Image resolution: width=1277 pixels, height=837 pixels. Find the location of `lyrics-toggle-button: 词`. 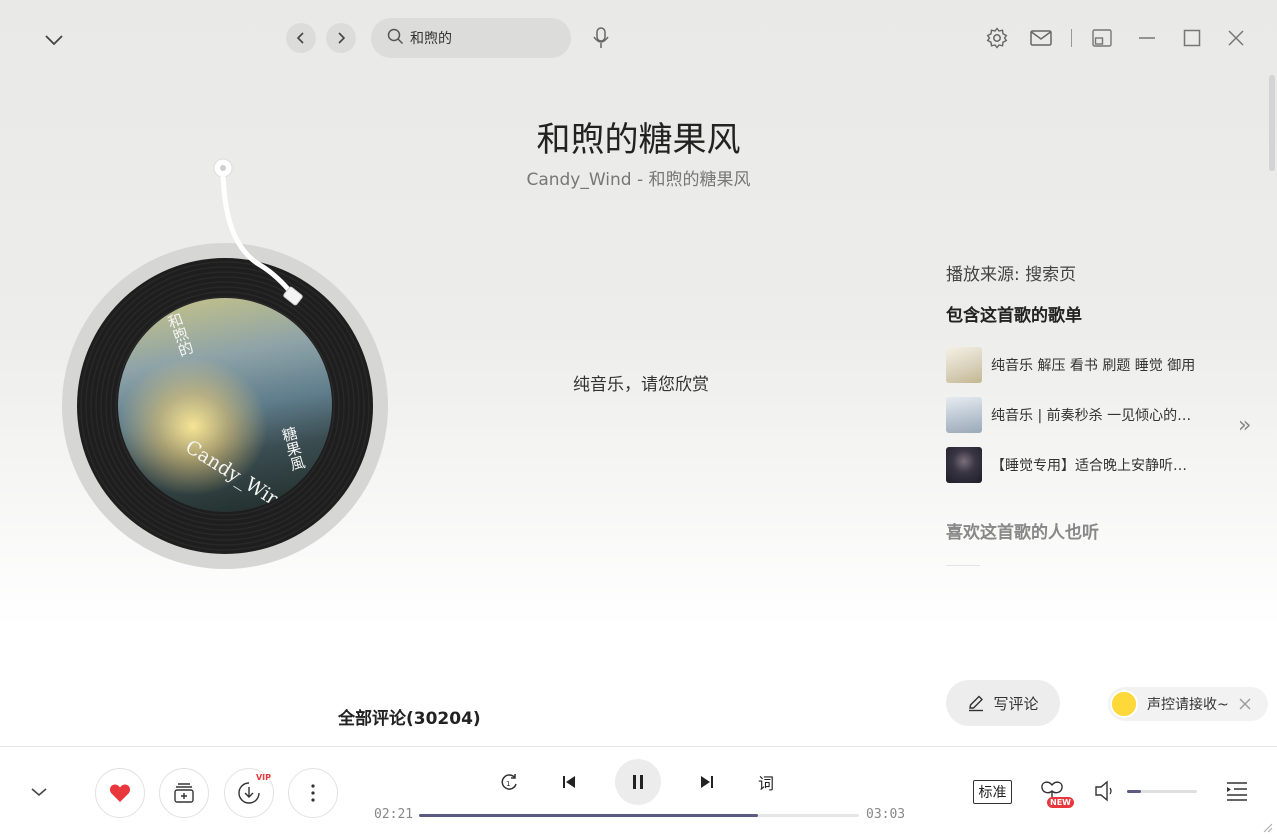

lyrics-toggle-button: 词 is located at coordinates (766, 782).